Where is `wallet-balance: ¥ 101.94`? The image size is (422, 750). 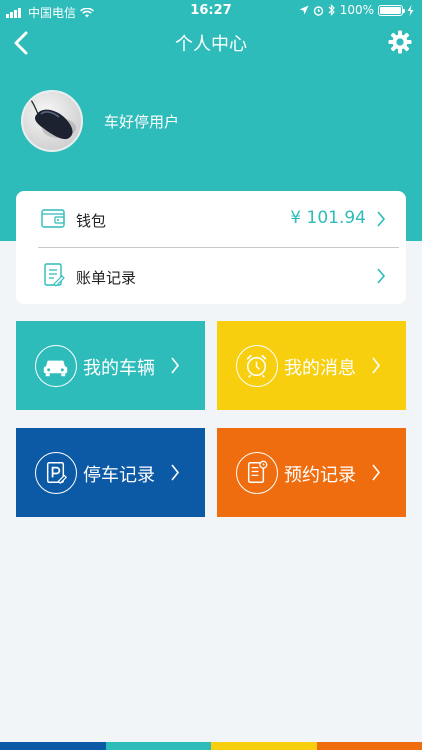 wallet-balance: ¥ 101.94 is located at coordinates (328, 218).